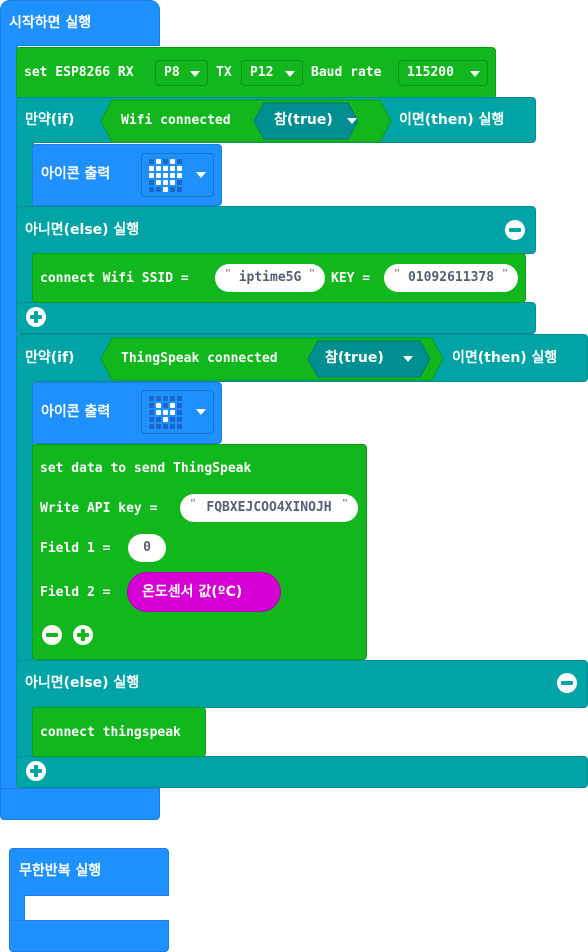  What do you see at coordinates (302, 772) in the screenshot?
I see `if2-footer` at bounding box center [302, 772].